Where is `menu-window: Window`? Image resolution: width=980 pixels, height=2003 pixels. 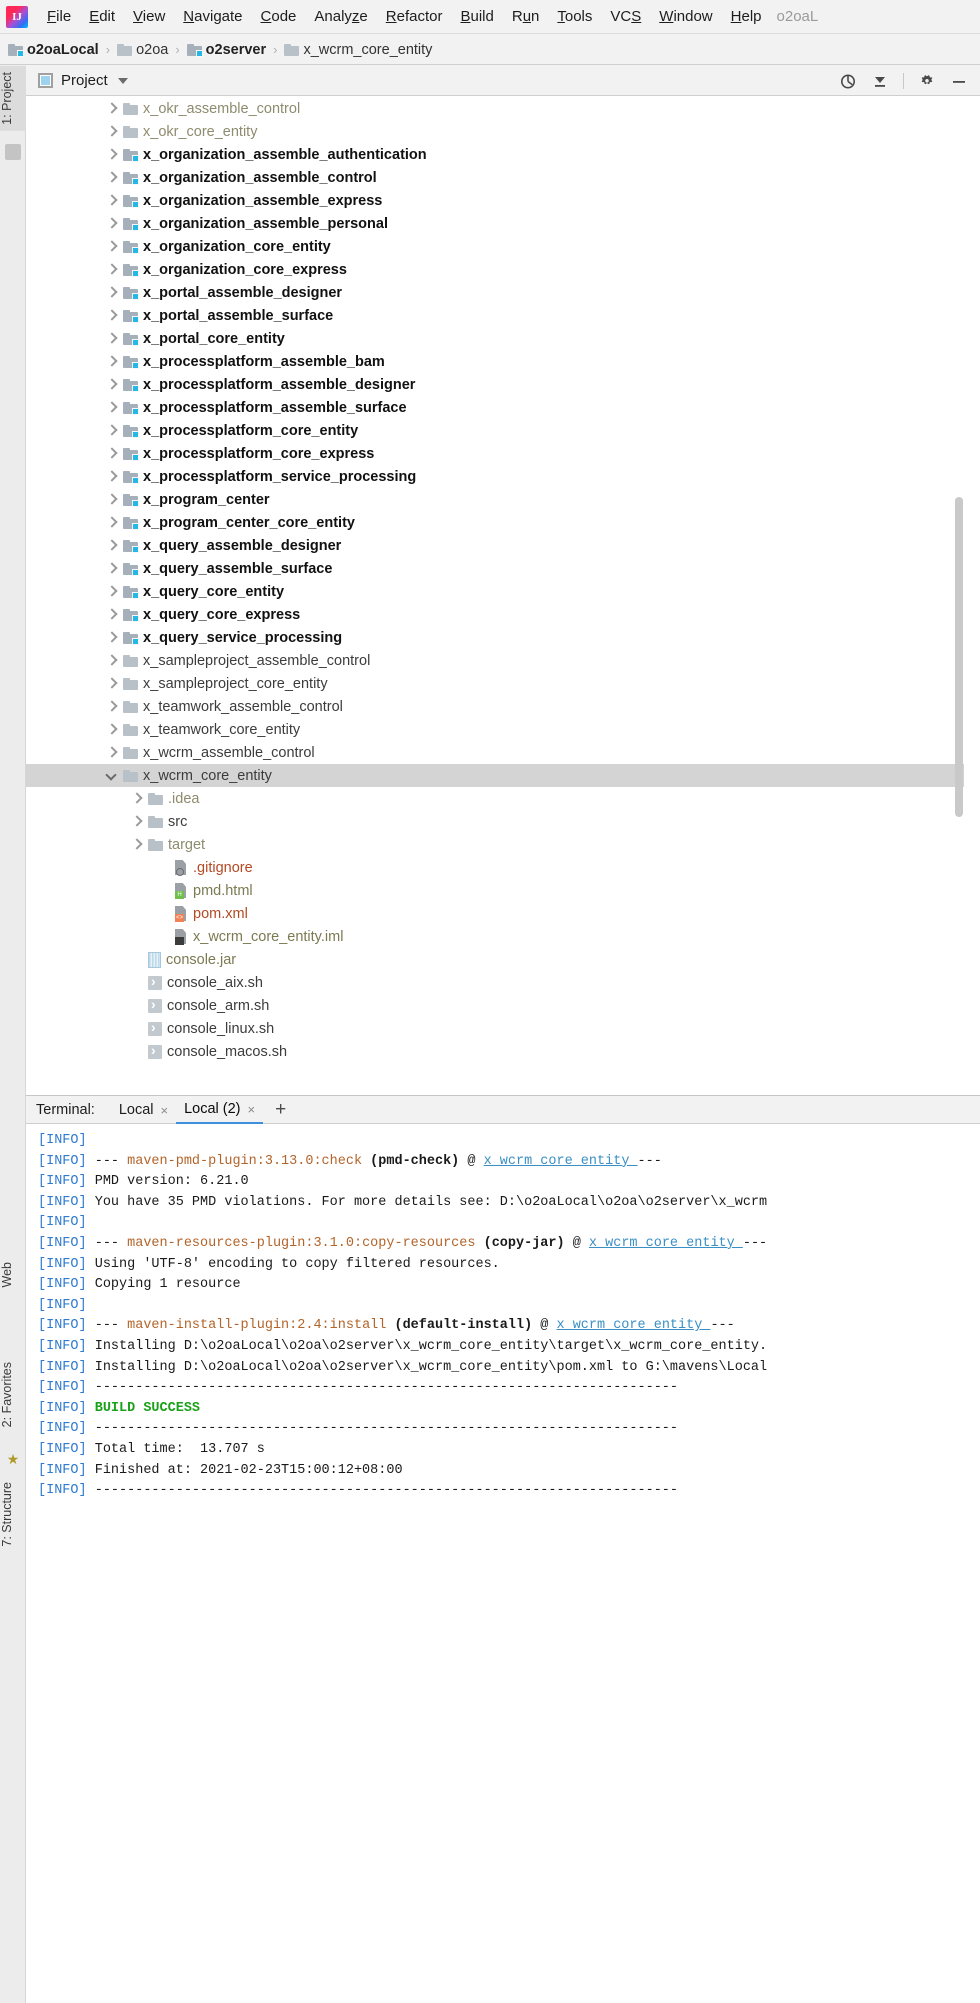 menu-window: Window is located at coordinates (685, 16).